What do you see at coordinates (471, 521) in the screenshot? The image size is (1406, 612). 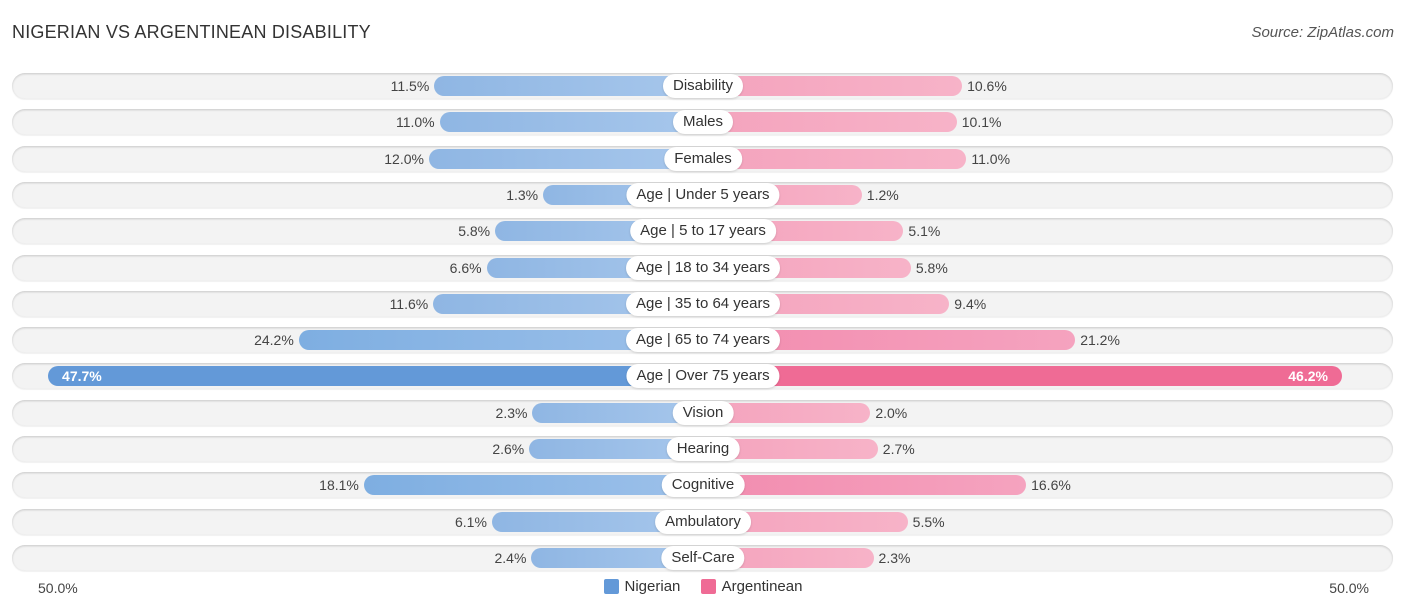 I see `value-label-nigerian: 6.1%` at bounding box center [471, 521].